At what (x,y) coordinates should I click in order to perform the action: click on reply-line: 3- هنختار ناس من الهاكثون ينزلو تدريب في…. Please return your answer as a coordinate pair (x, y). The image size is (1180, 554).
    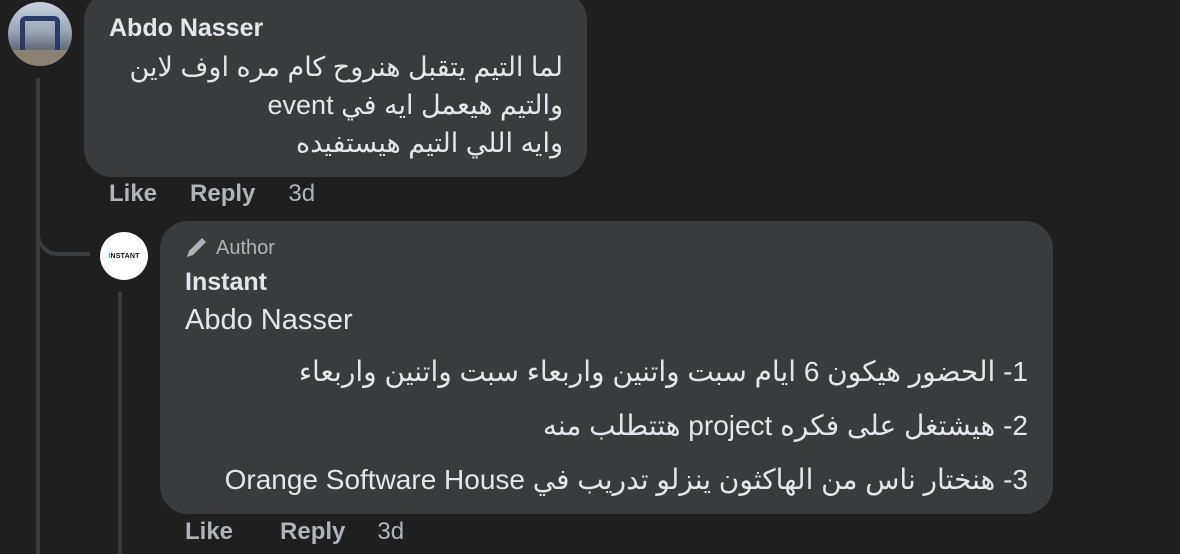
    Looking at the image, I should click on (626, 479).